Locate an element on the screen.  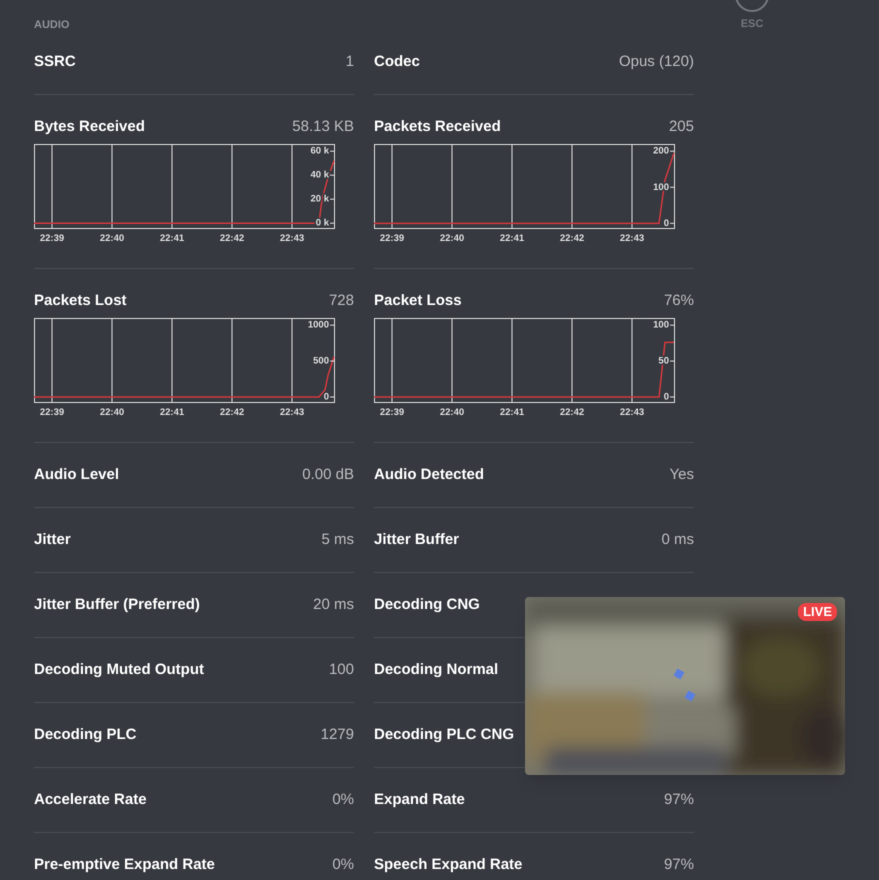
y-tick-label: 20 k is located at coordinates (319, 199).